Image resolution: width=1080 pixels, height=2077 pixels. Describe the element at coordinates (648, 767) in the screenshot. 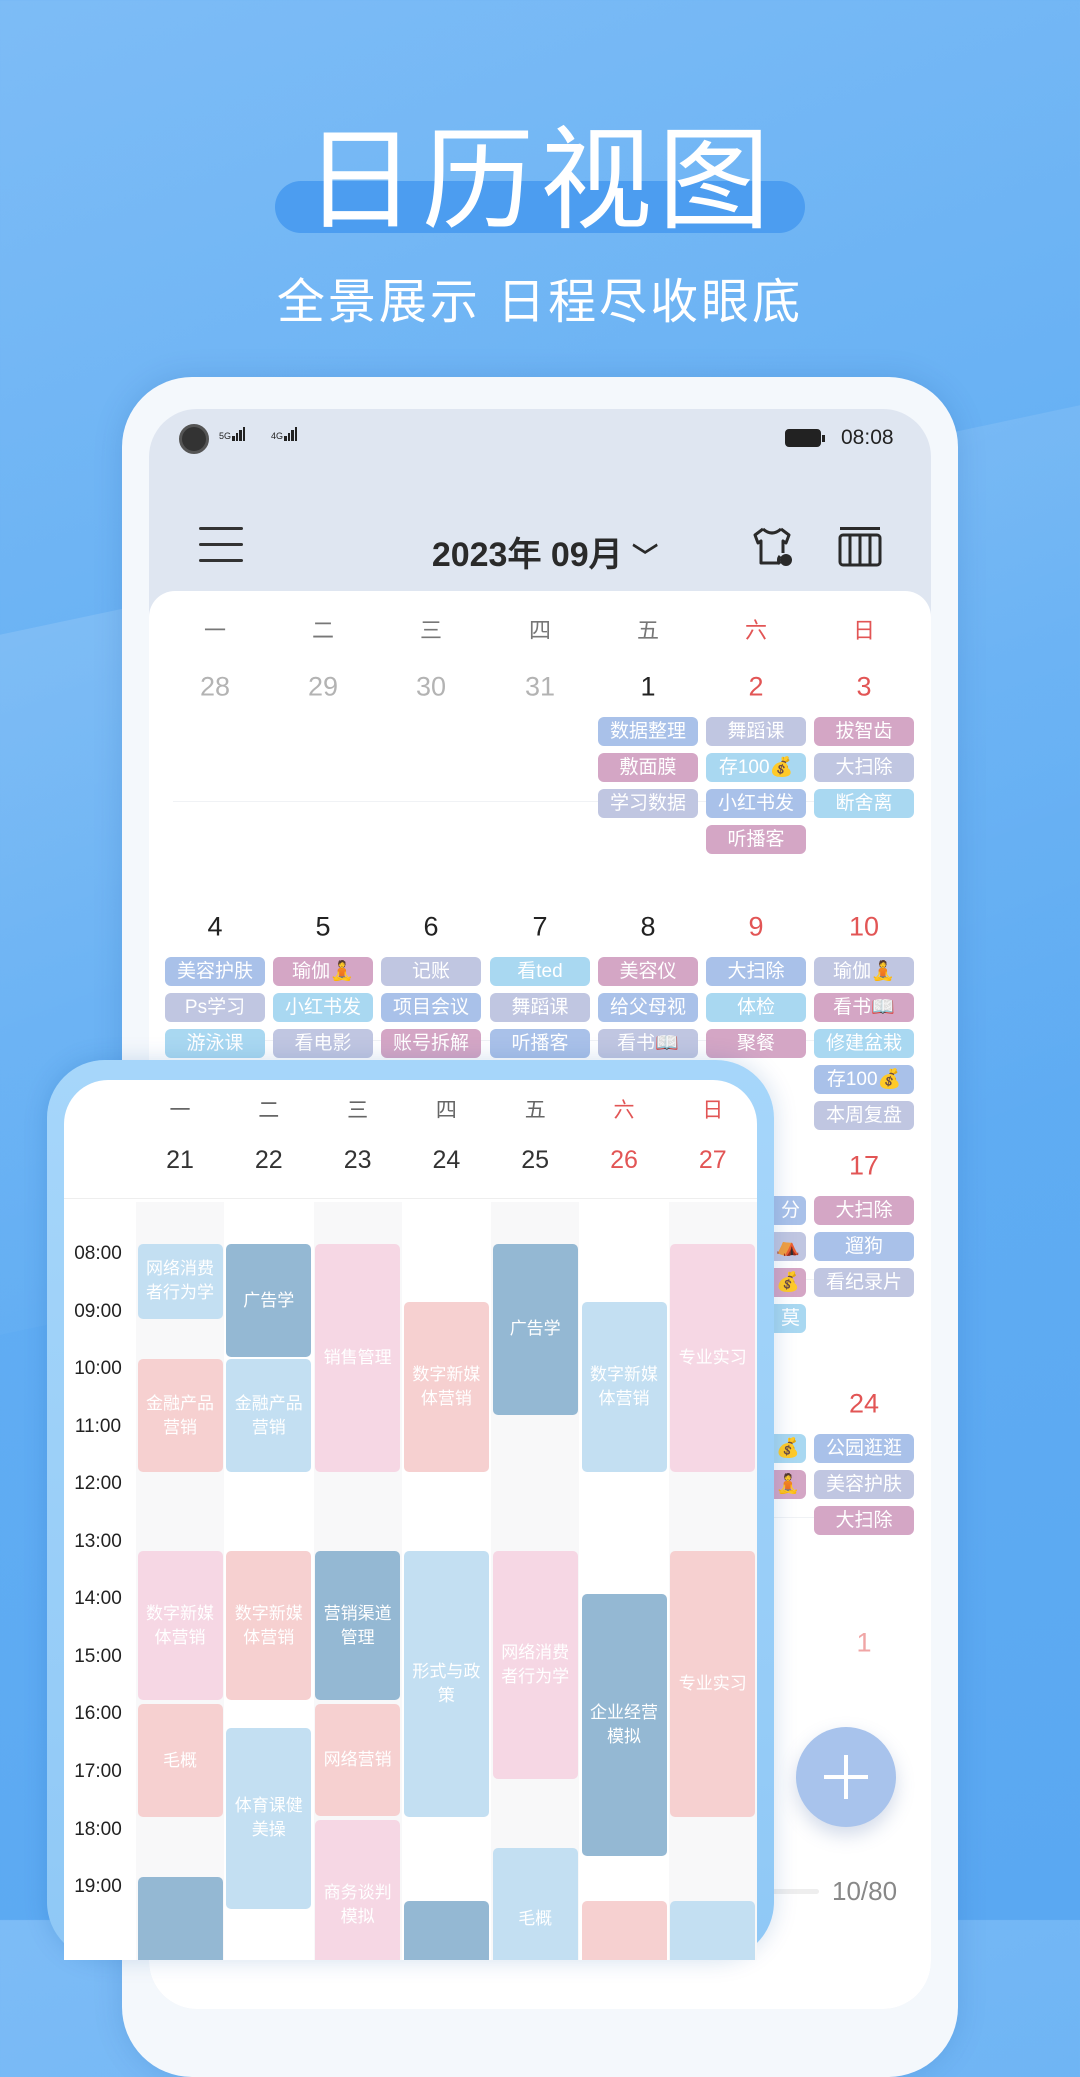

I see `event-pill: 敷面膜` at that location.